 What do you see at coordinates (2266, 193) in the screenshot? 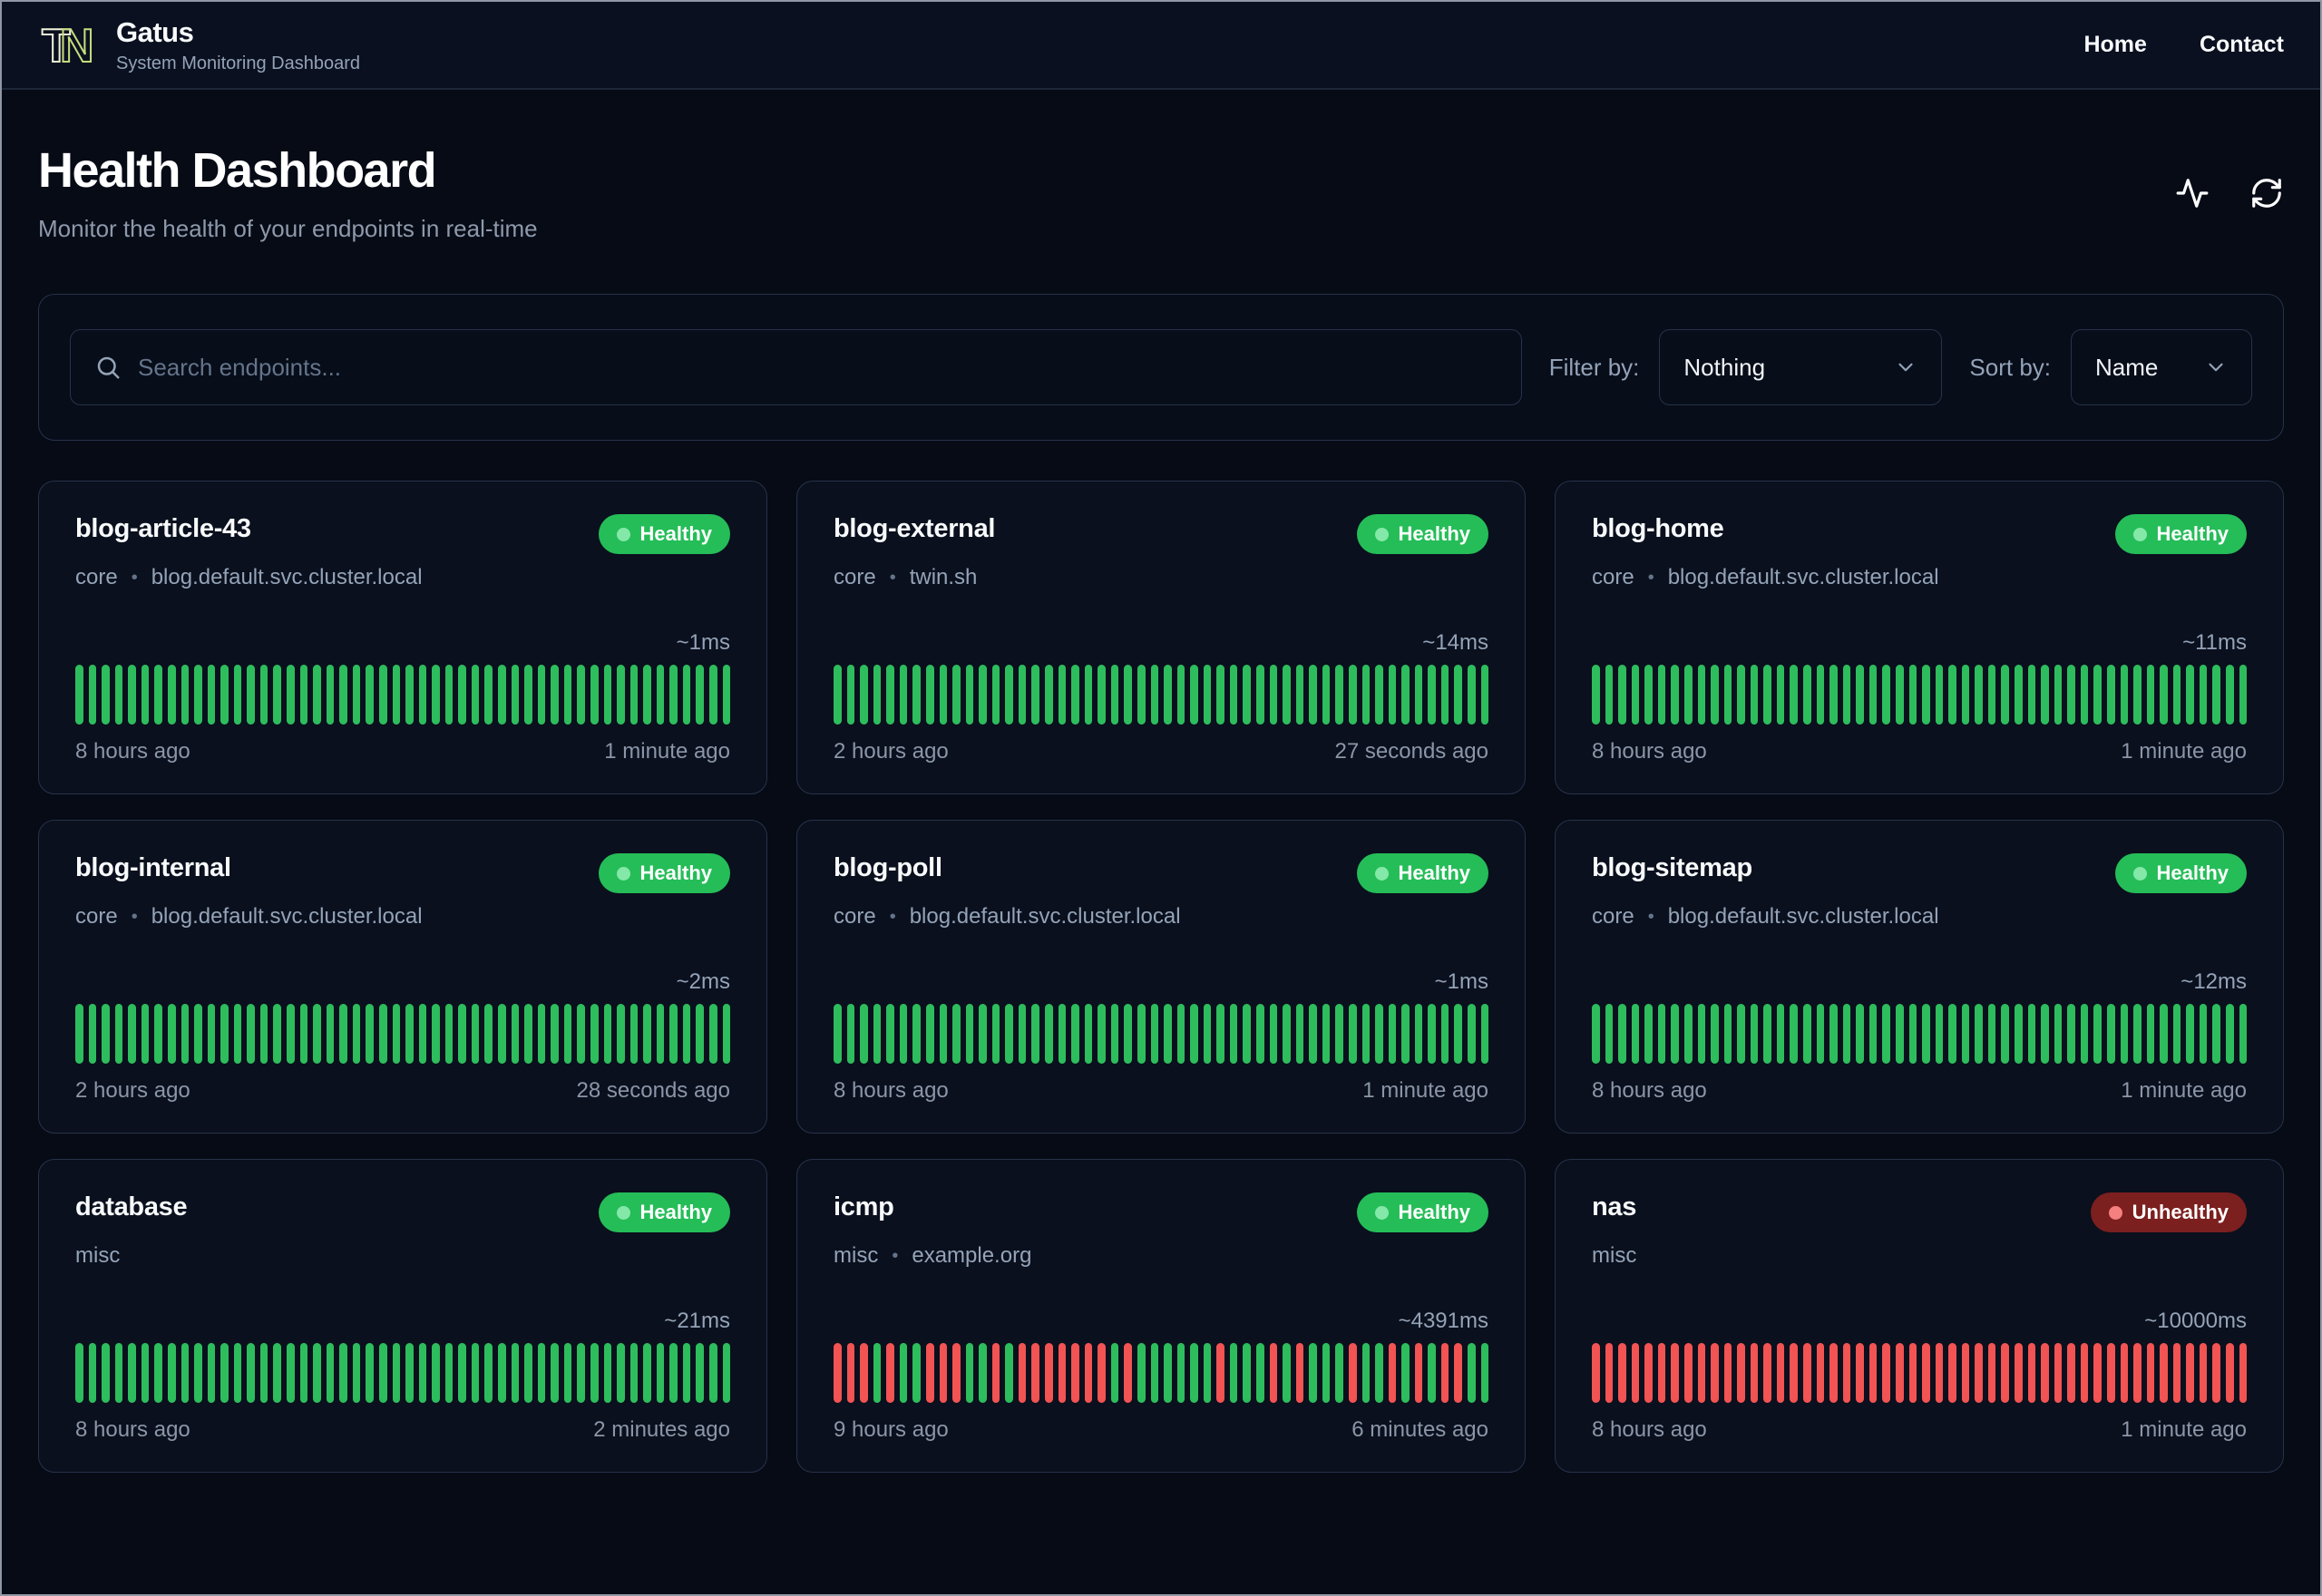
I see `refresh-icon` at bounding box center [2266, 193].